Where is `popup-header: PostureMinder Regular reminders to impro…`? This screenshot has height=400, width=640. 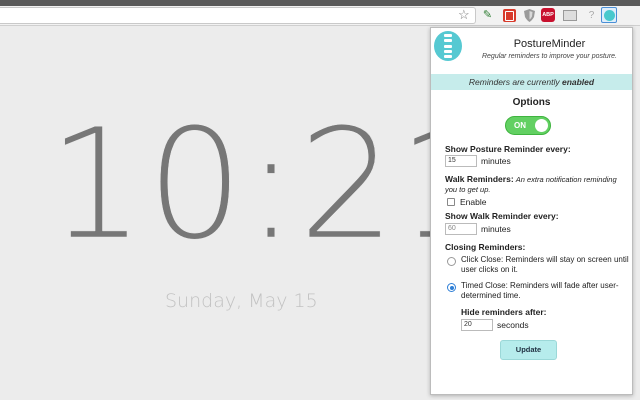 popup-header: PostureMinder Regular reminders to impro… is located at coordinates (531, 50).